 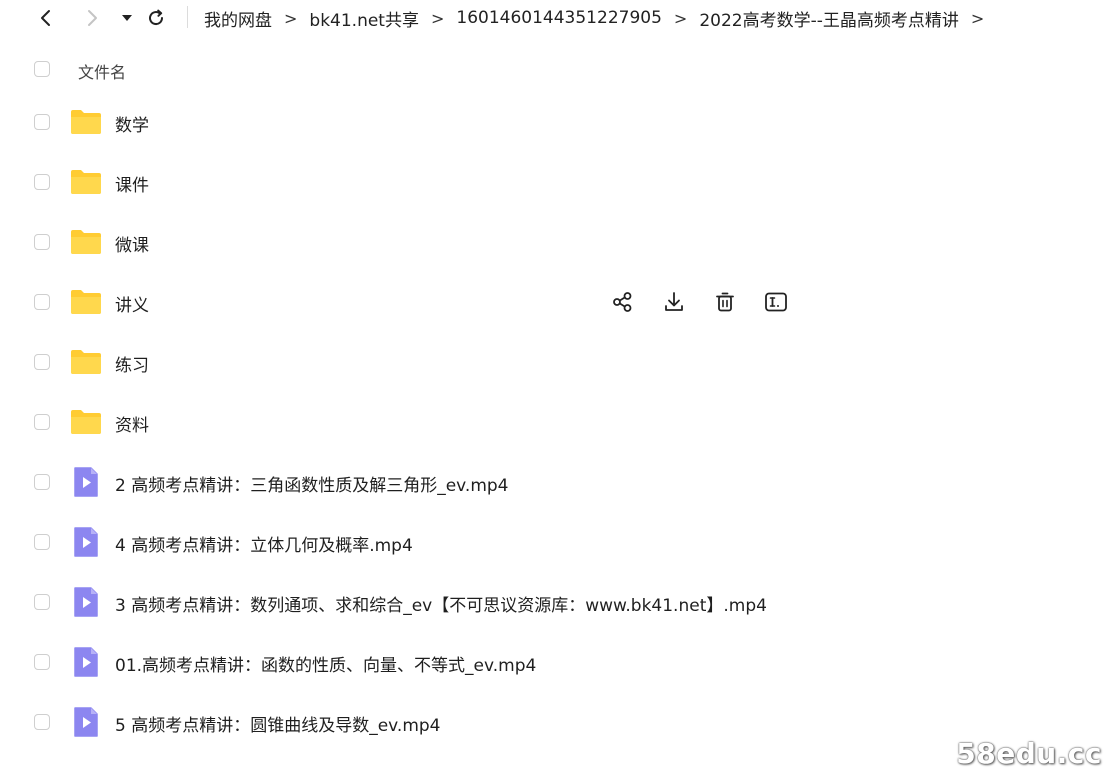 What do you see at coordinates (558, 69) in the screenshot?
I see `file-list-header: 文件名` at bounding box center [558, 69].